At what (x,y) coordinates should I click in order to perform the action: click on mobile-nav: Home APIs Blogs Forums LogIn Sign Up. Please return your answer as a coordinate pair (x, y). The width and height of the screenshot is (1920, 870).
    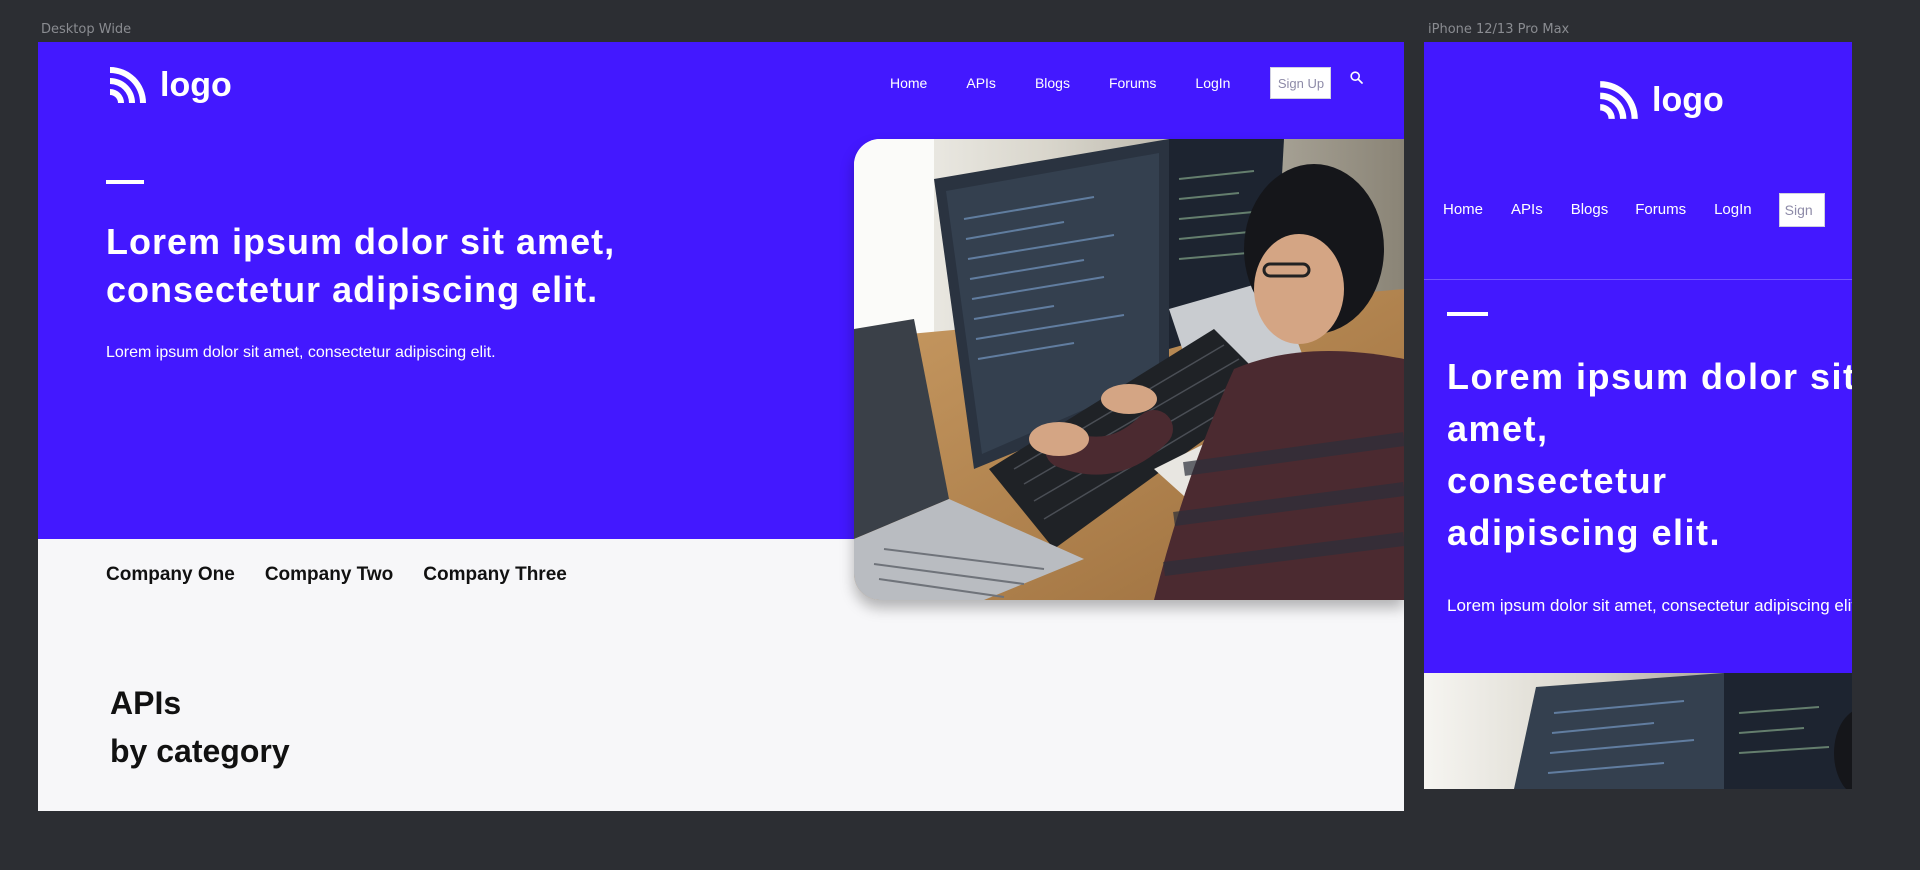
    Looking at the image, I should click on (1638, 236).